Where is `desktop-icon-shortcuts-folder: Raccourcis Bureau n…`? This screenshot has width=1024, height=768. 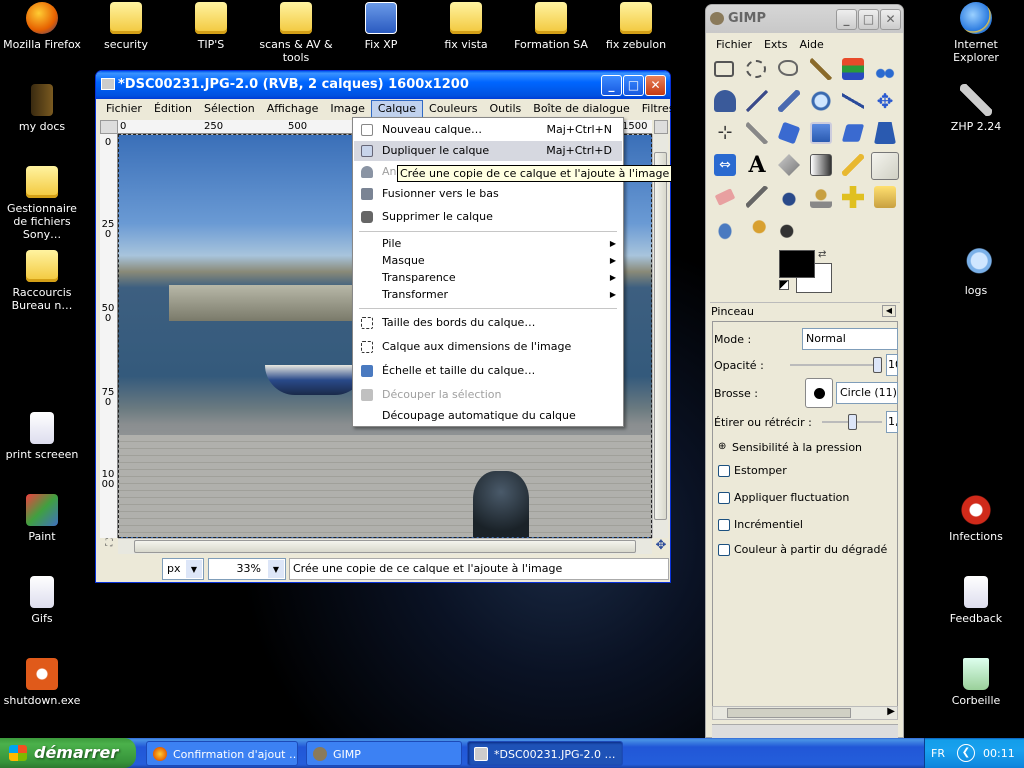
desktop-icon-shortcuts-folder: Raccourcis Bureau n… is located at coordinates (42, 281).